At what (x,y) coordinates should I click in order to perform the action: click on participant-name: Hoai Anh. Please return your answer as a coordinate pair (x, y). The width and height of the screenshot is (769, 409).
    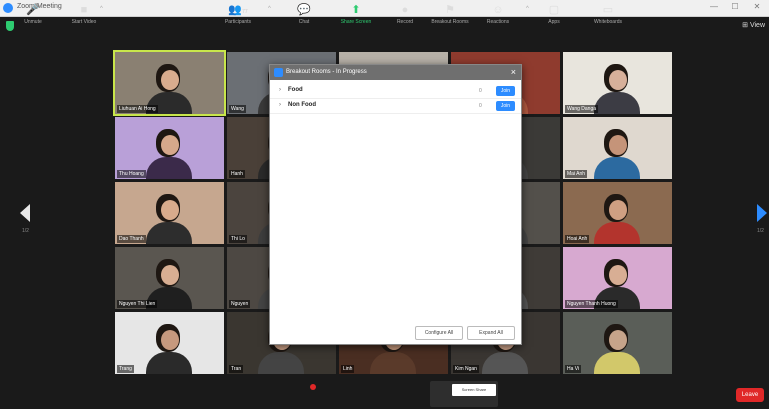
    Looking at the image, I should click on (577, 239).